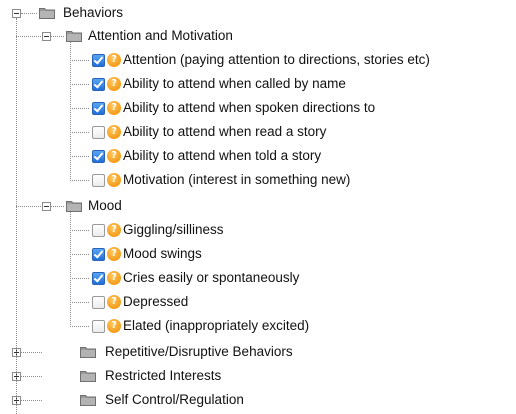  Describe the element at coordinates (46, 206) in the screenshot. I see `expand-collapse-mood-icon` at that location.